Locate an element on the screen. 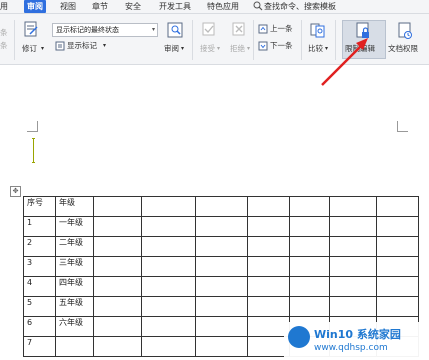  table-cell: 一年级 is located at coordinates (74, 226).